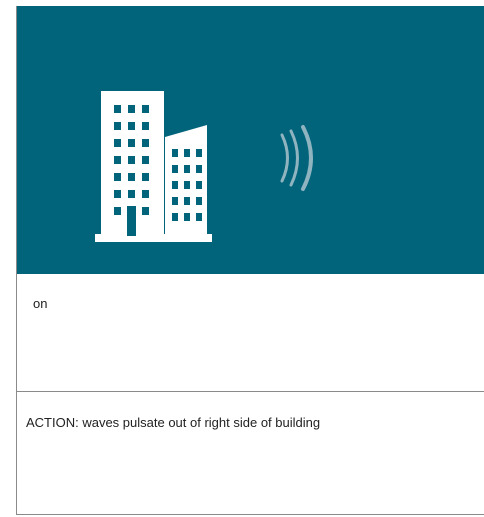 This screenshot has height=517, width=484. What do you see at coordinates (296, 158) in the screenshot?
I see `signal-waves-icon` at bounding box center [296, 158].